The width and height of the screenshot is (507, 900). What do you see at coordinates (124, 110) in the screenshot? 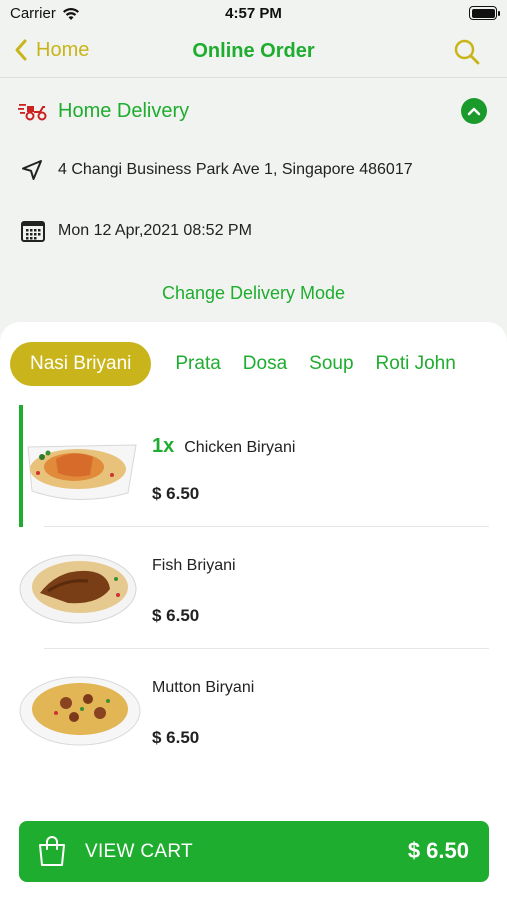
I see `delivery-mode-label: Home Delivery` at bounding box center [124, 110].